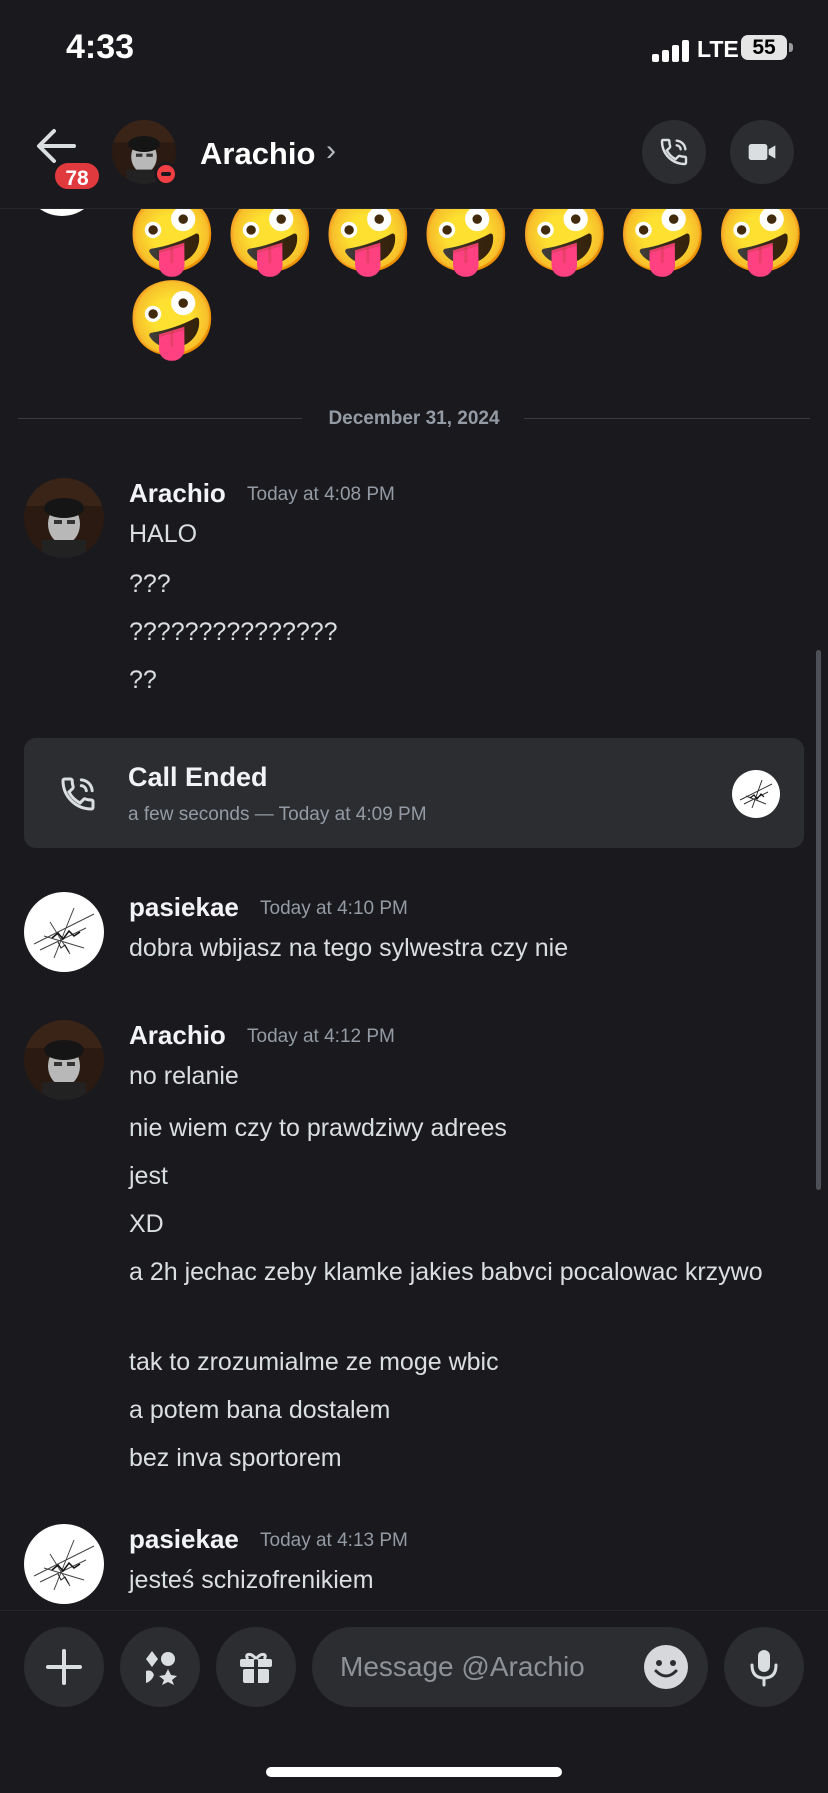  I want to click on message-text: XD, so click(449, 1224).